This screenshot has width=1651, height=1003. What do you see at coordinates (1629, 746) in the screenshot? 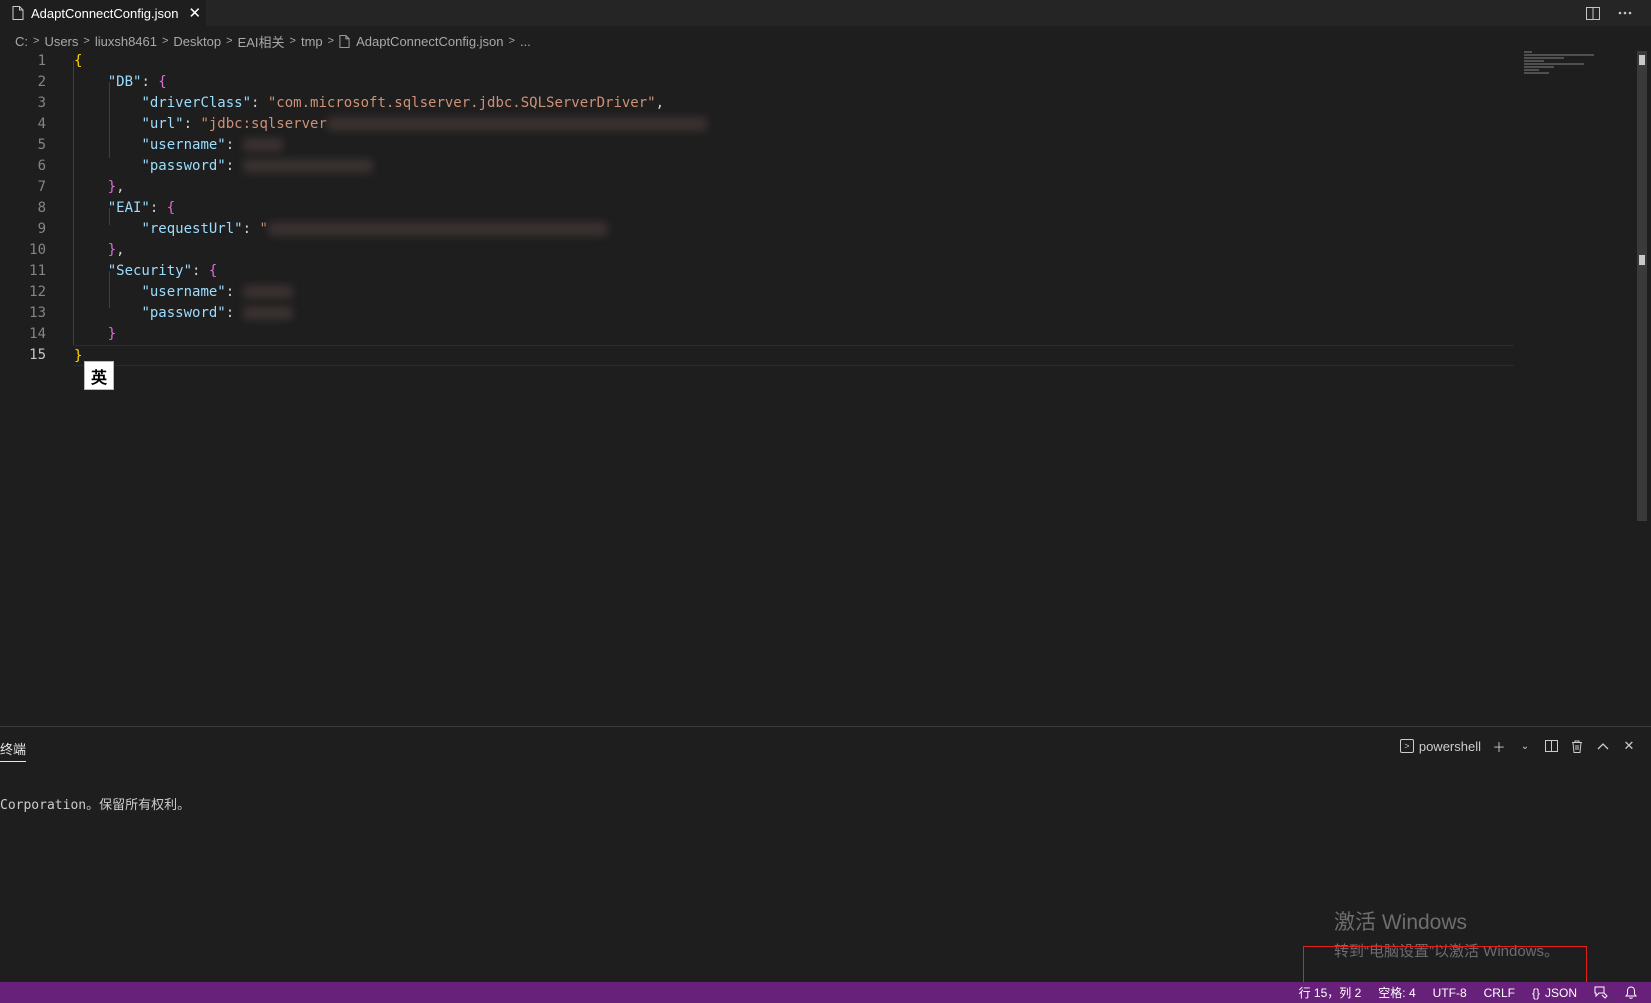
I see `close-panel-icon: ✕` at bounding box center [1629, 746].